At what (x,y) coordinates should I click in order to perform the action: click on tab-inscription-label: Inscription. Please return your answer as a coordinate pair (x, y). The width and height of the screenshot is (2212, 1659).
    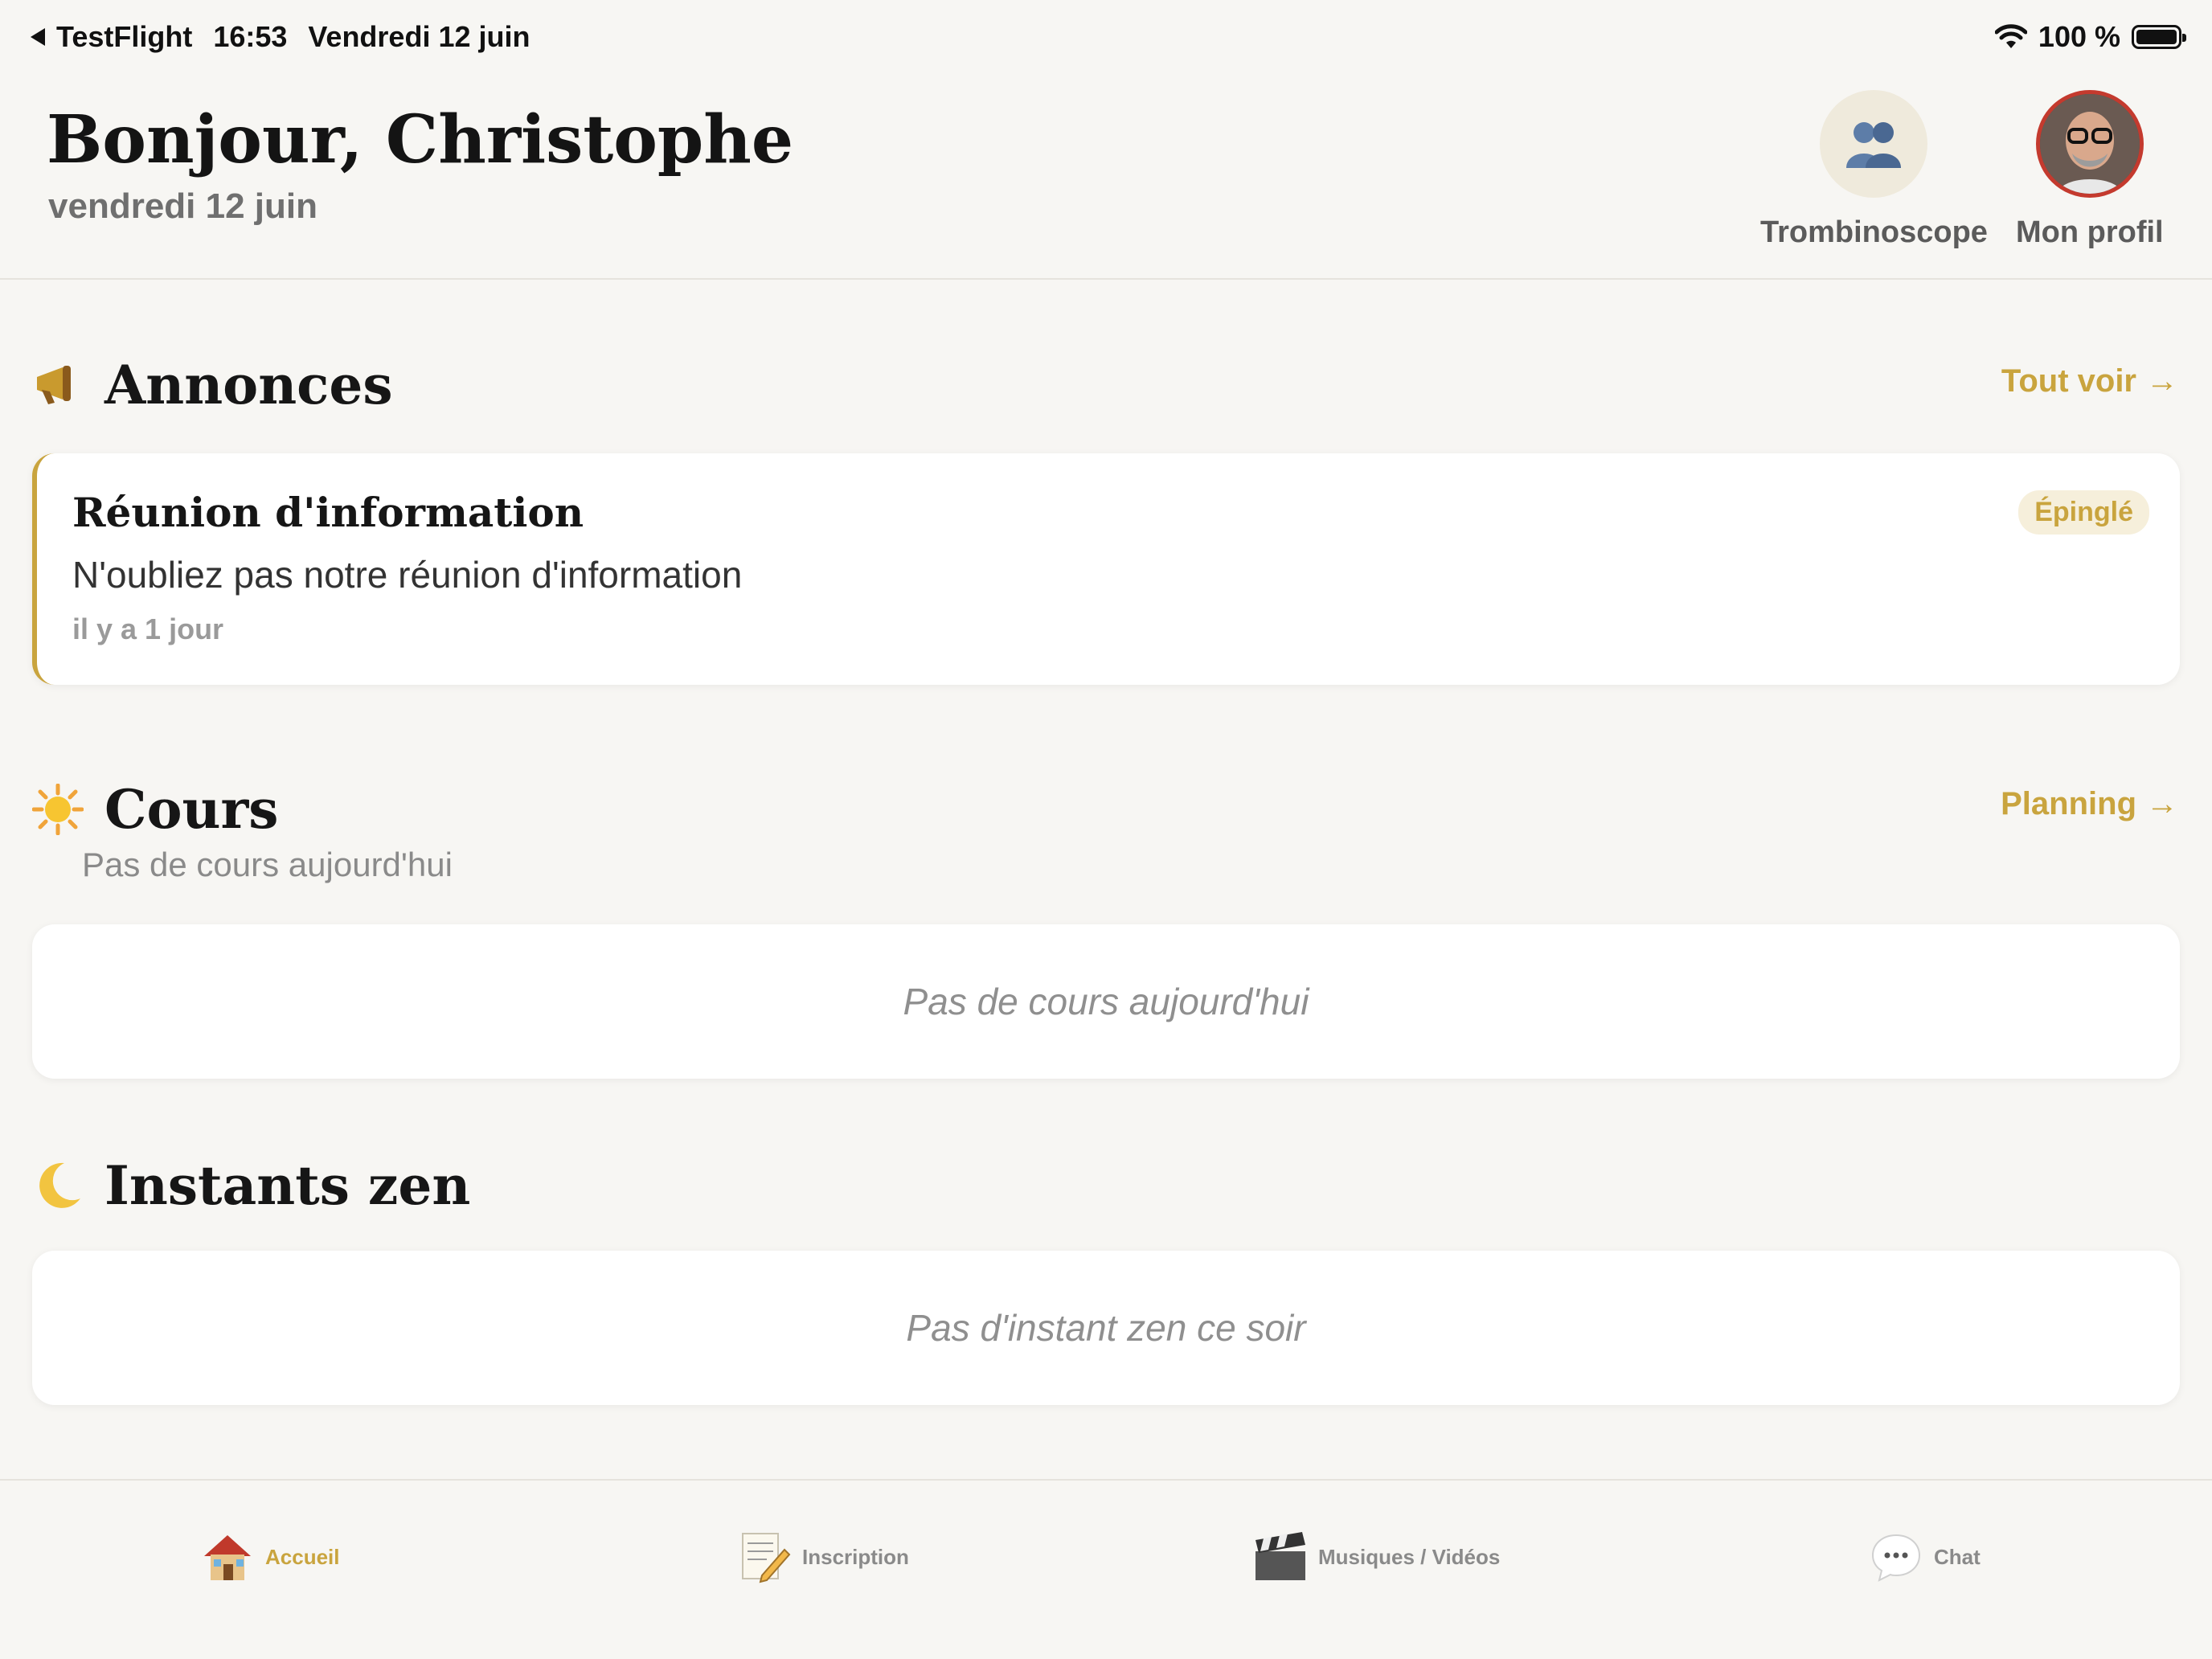
    Looking at the image, I should click on (855, 1556).